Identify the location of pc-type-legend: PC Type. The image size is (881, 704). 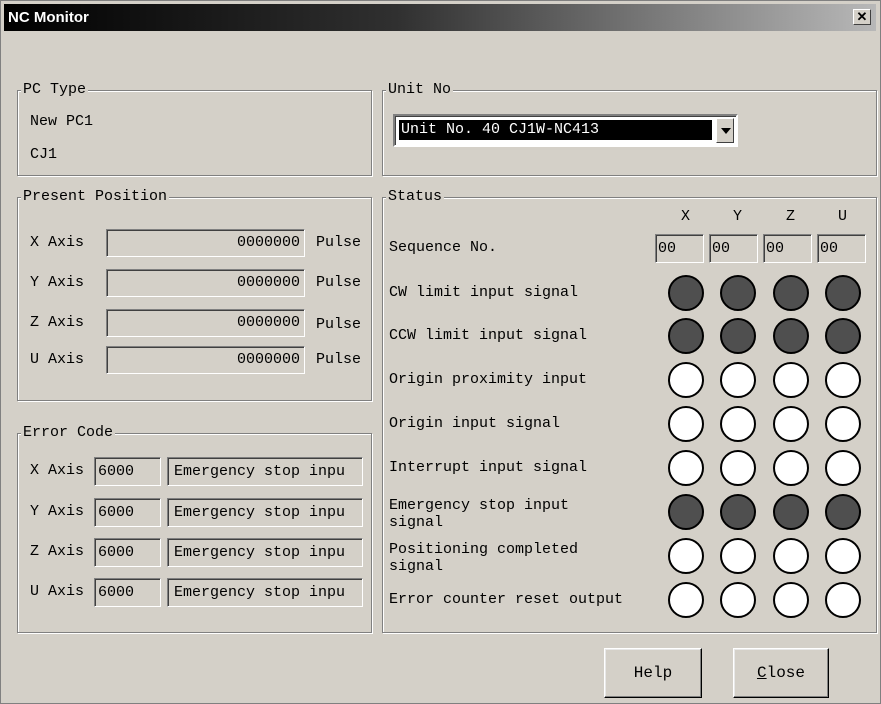
(55, 90).